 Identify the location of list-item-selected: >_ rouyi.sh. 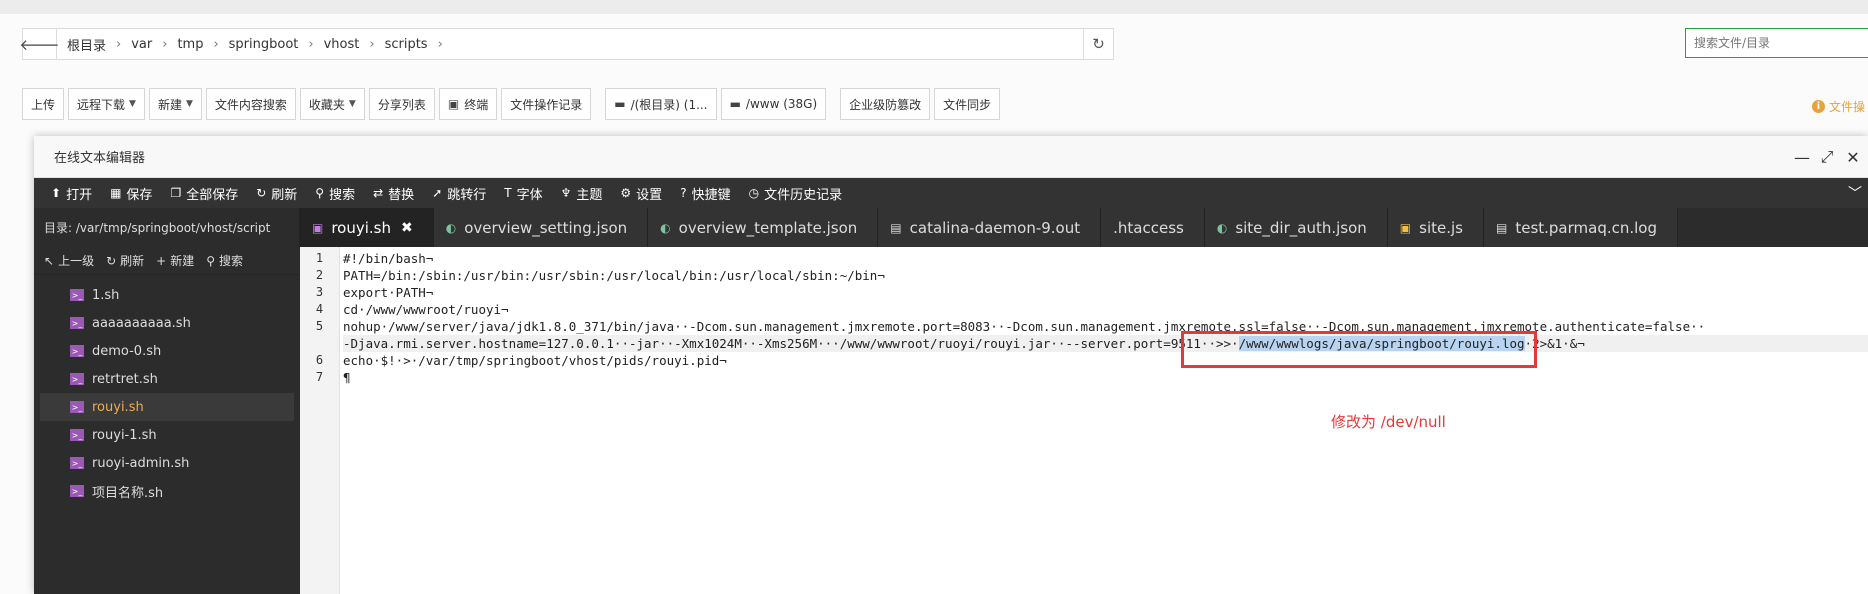
(167, 407).